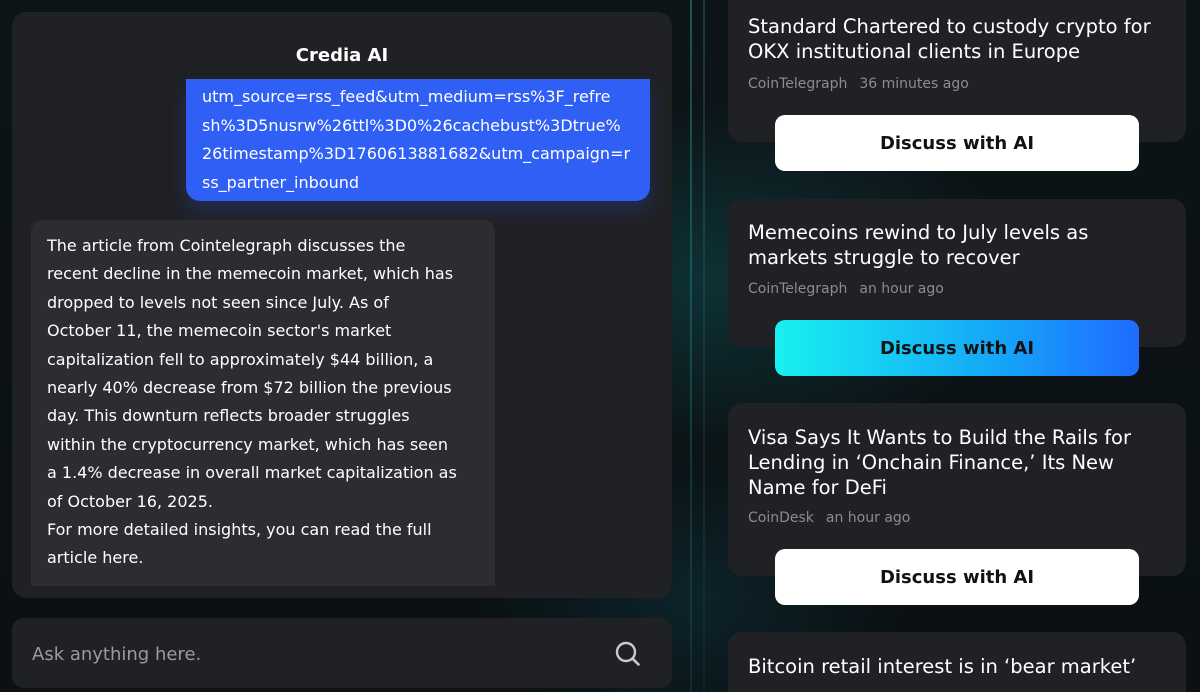 Image resolution: width=1200 pixels, height=692 pixels. What do you see at coordinates (817, 487) in the screenshot?
I see `news-title-line: Name for DeFi` at bounding box center [817, 487].